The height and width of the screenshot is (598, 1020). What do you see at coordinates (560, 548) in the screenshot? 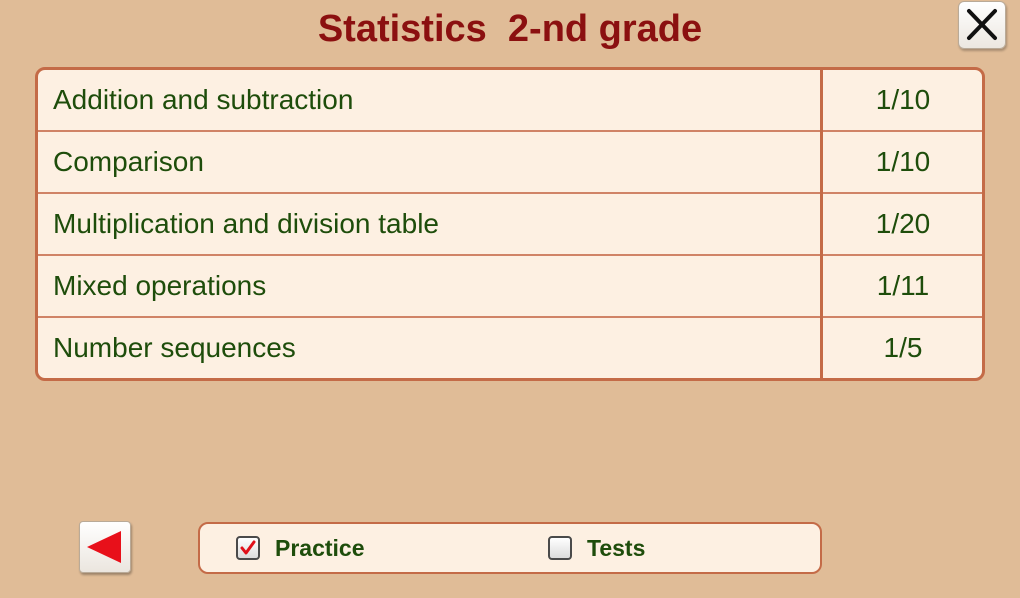
I see `tests-checkbox` at bounding box center [560, 548].